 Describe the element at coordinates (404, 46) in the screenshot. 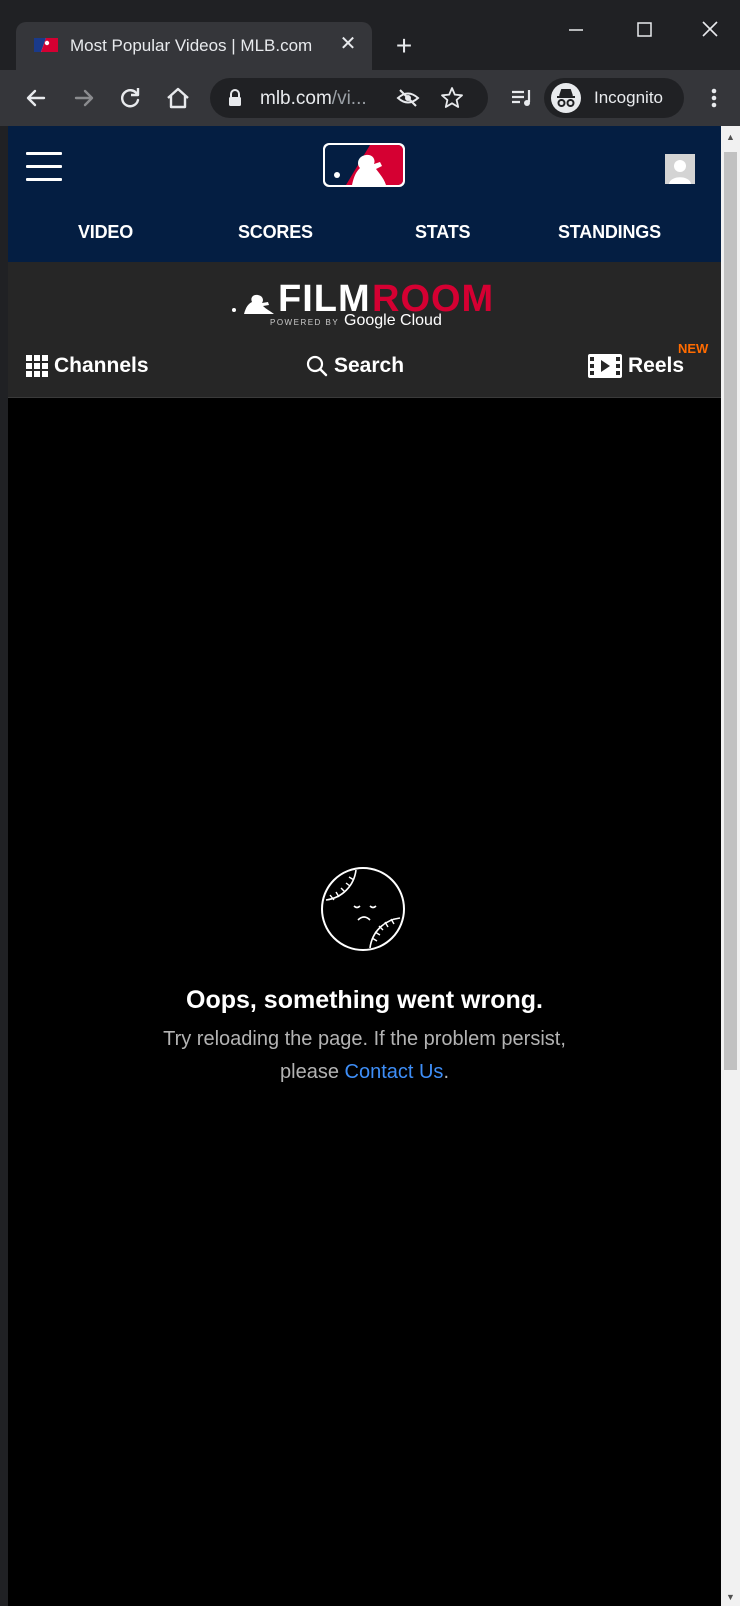

I see `new-tab-button: +` at that location.